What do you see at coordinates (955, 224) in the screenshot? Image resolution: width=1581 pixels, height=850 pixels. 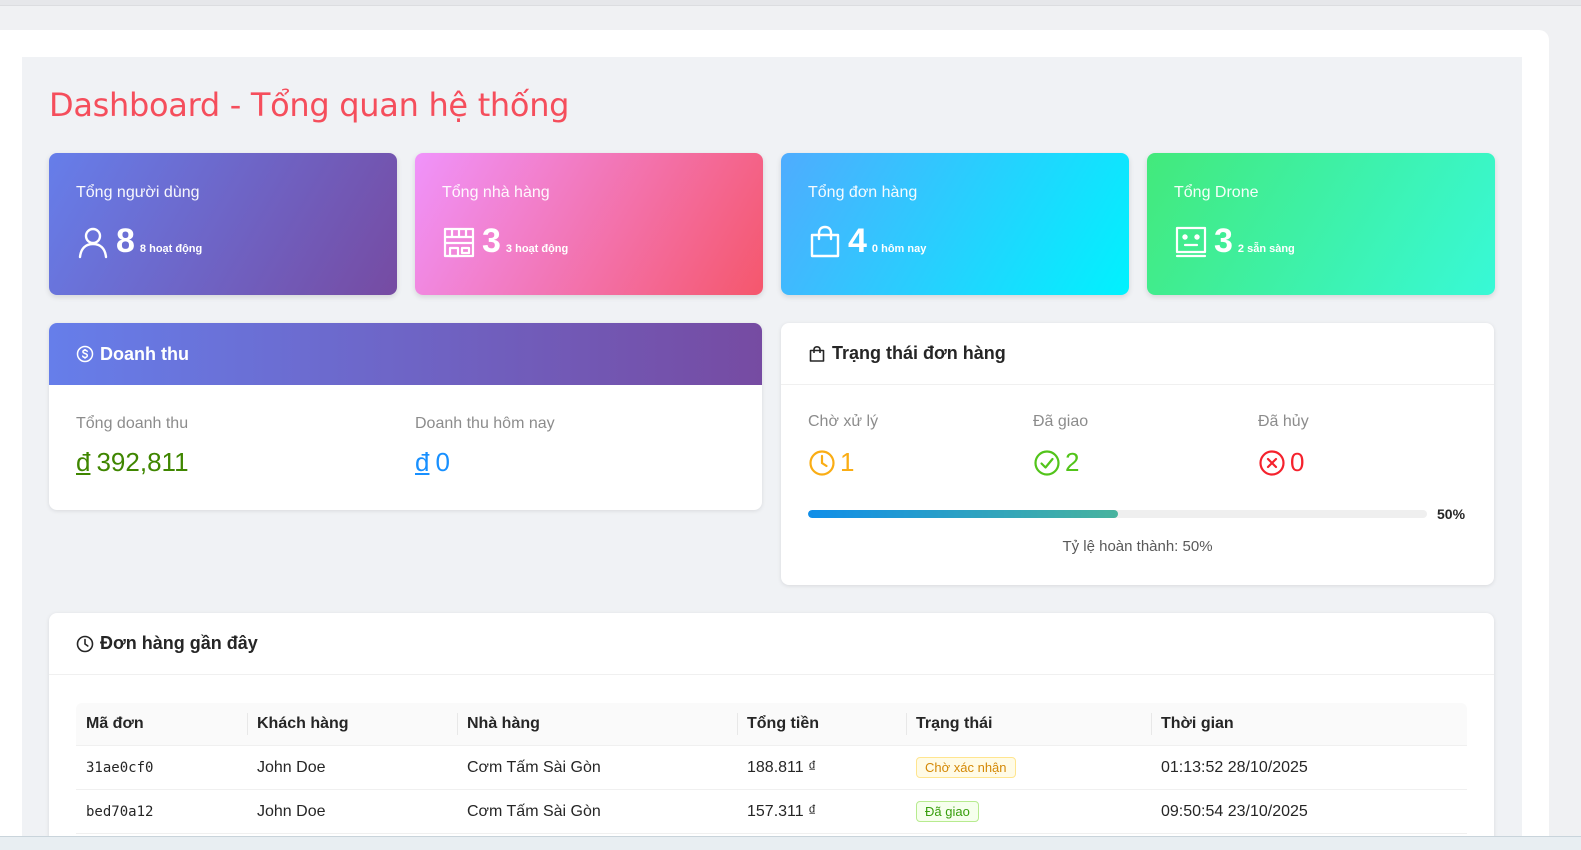 I see `stat-card-orders: Tổng đơn hàng 4 0 hôm nay` at bounding box center [955, 224].